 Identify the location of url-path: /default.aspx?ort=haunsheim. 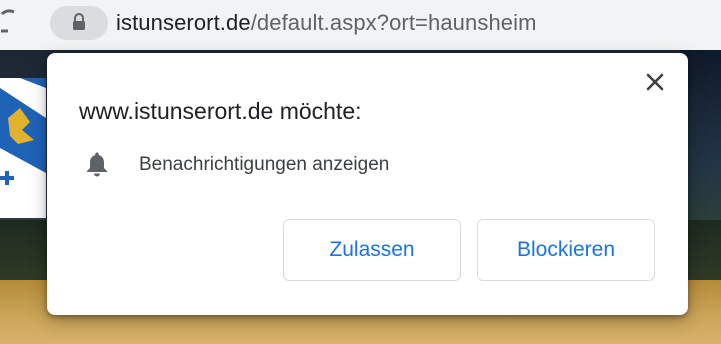
(393, 22).